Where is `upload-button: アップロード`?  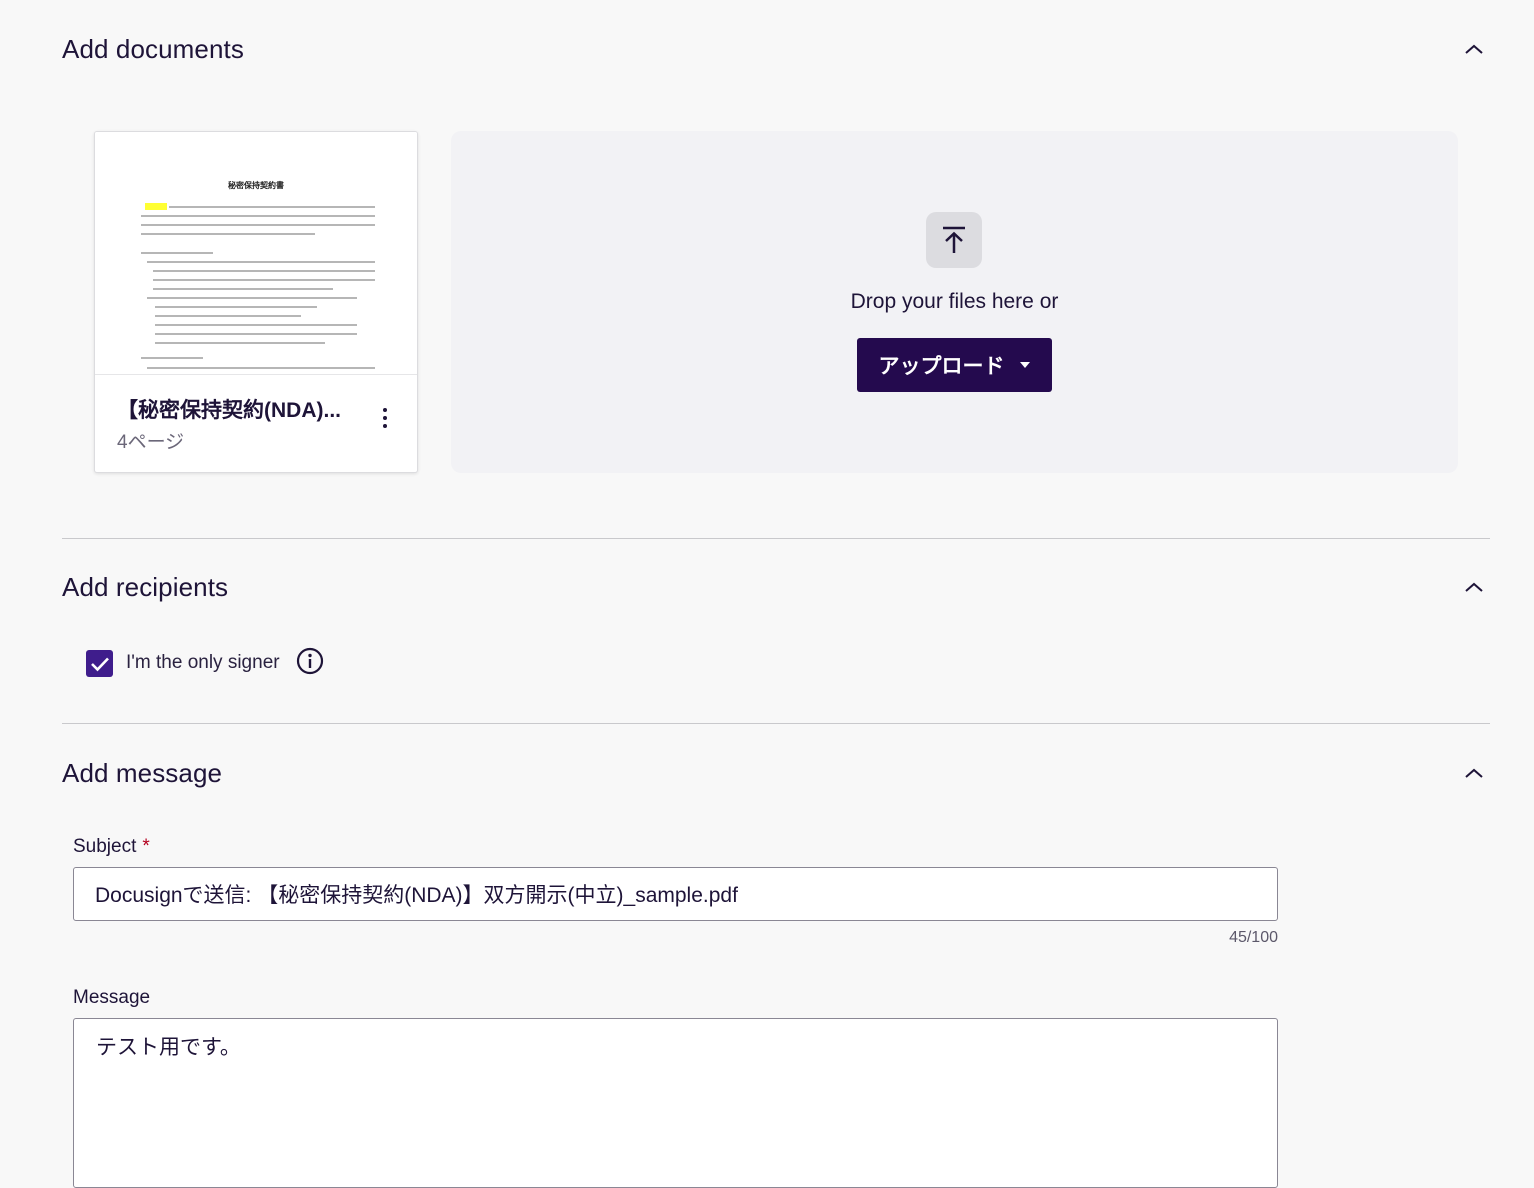 upload-button: アップロード is located at coordinates (954, 365).